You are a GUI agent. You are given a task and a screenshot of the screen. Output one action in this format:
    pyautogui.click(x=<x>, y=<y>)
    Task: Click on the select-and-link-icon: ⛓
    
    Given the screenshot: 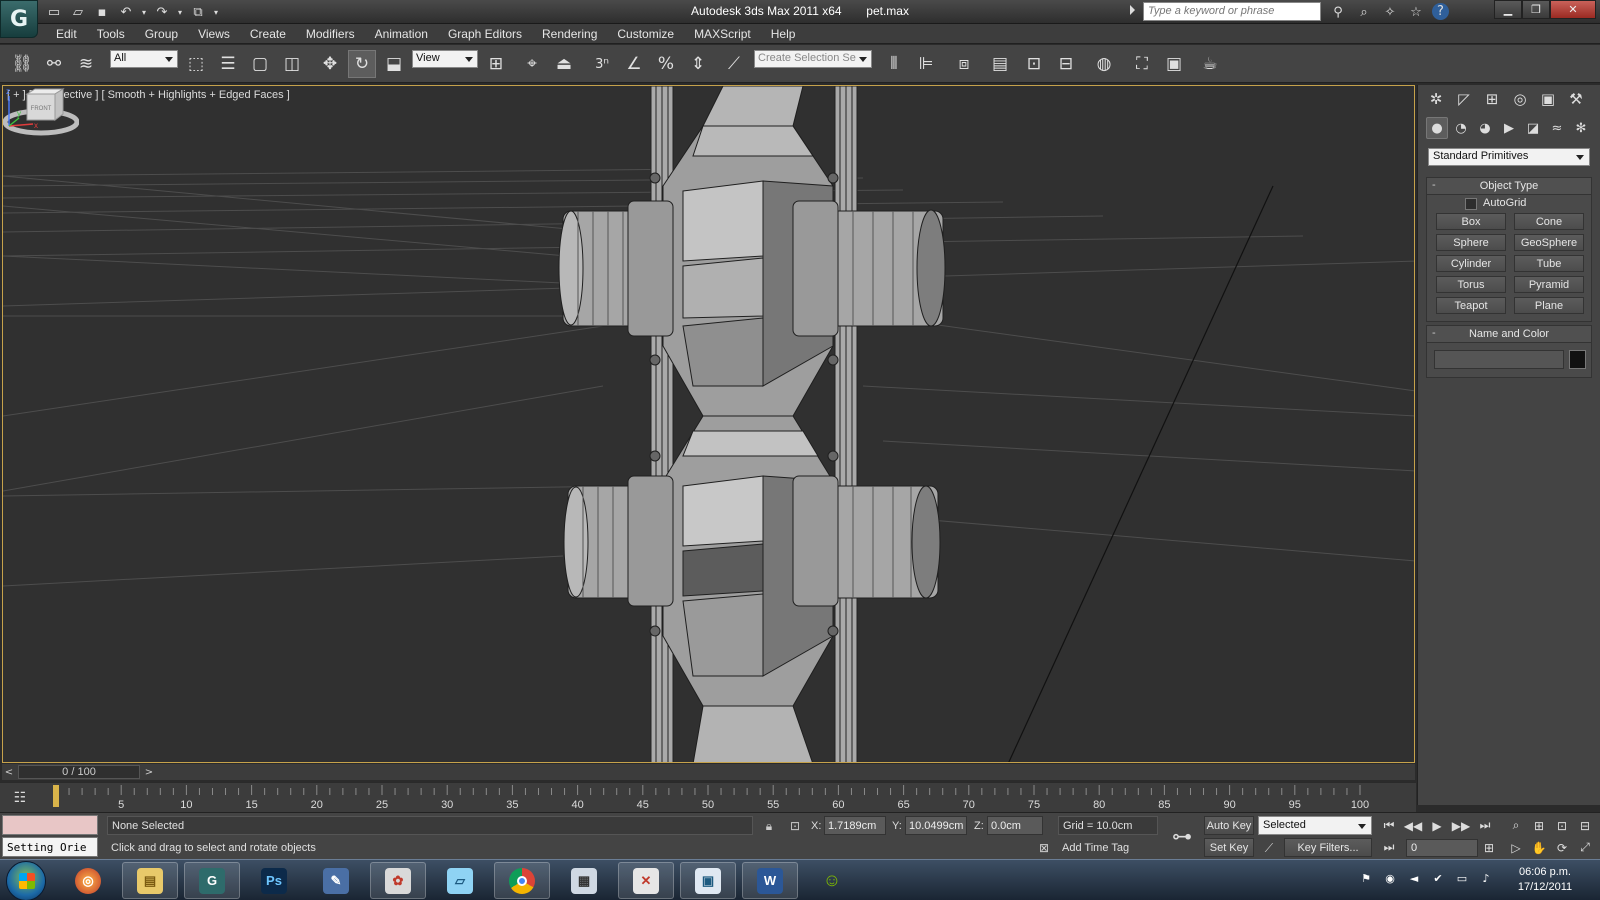 What is the action you would take?
    pyautogui.click(x=22, y=64)
    